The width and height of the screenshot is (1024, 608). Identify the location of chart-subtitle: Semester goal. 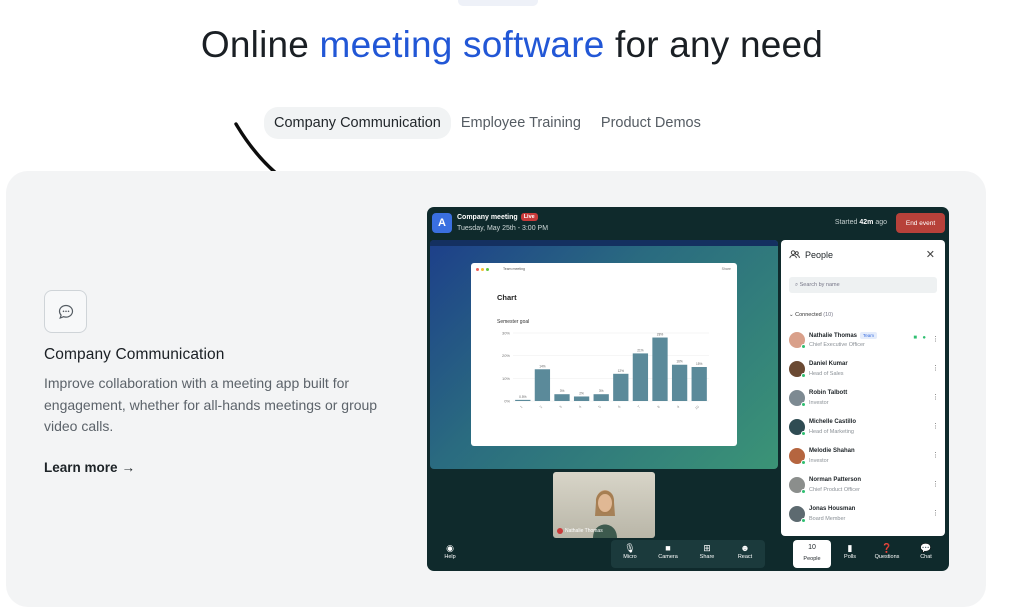
(513, 322).